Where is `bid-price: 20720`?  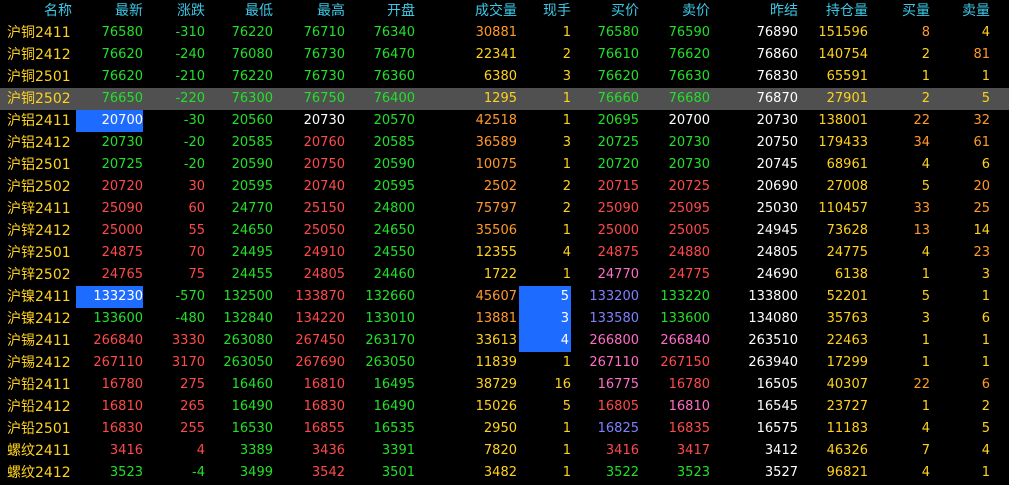
bid-price: 20720 is located at coordinates (618, 164).